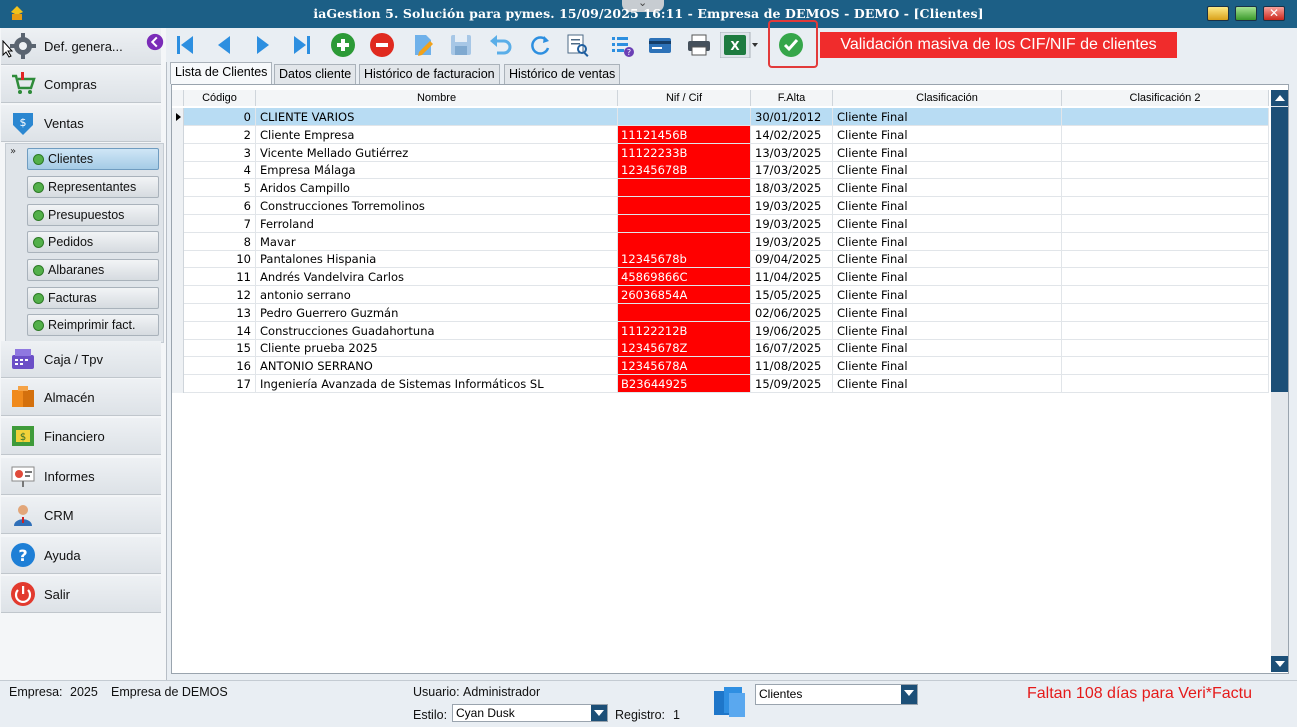  I want to click on scroll-down-button, so click(1279, 664).